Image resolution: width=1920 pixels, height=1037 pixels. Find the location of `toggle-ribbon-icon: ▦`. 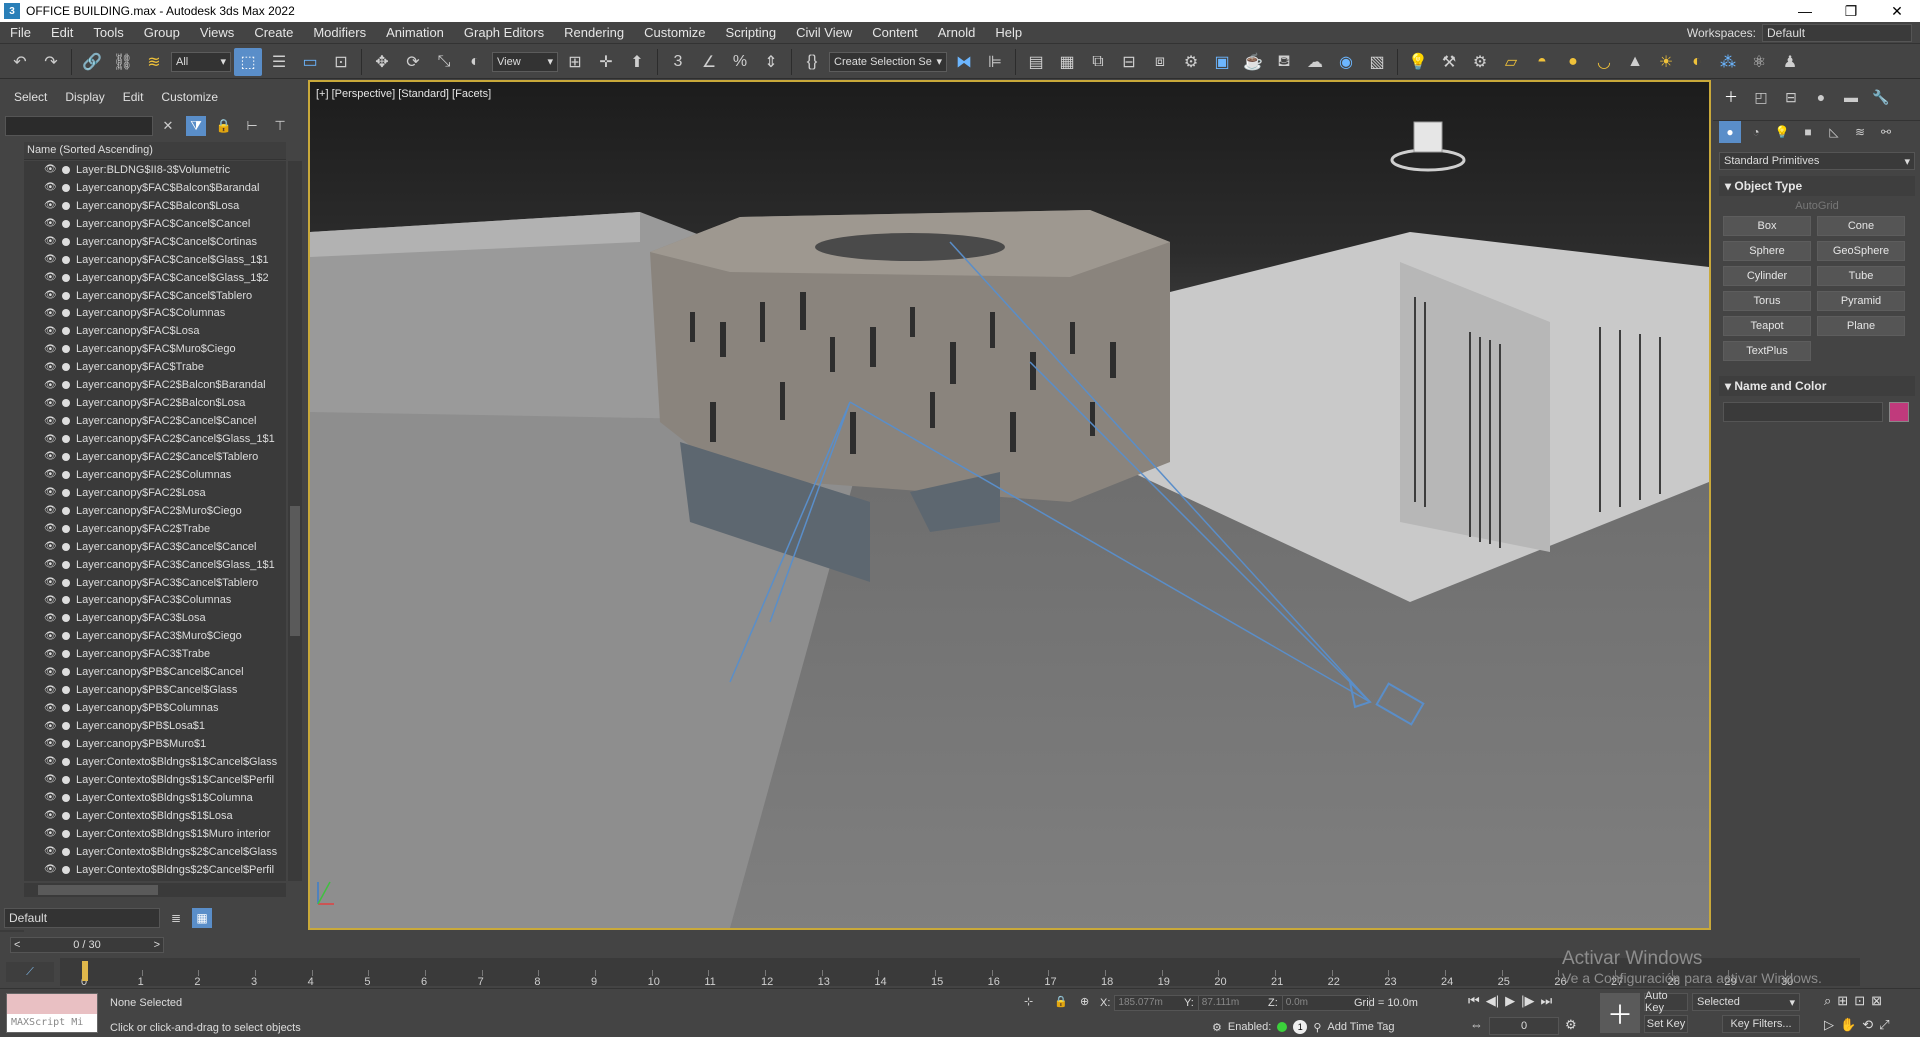

toggle-ribbon-icon: ▦ is located at coordinates (1067, 62).